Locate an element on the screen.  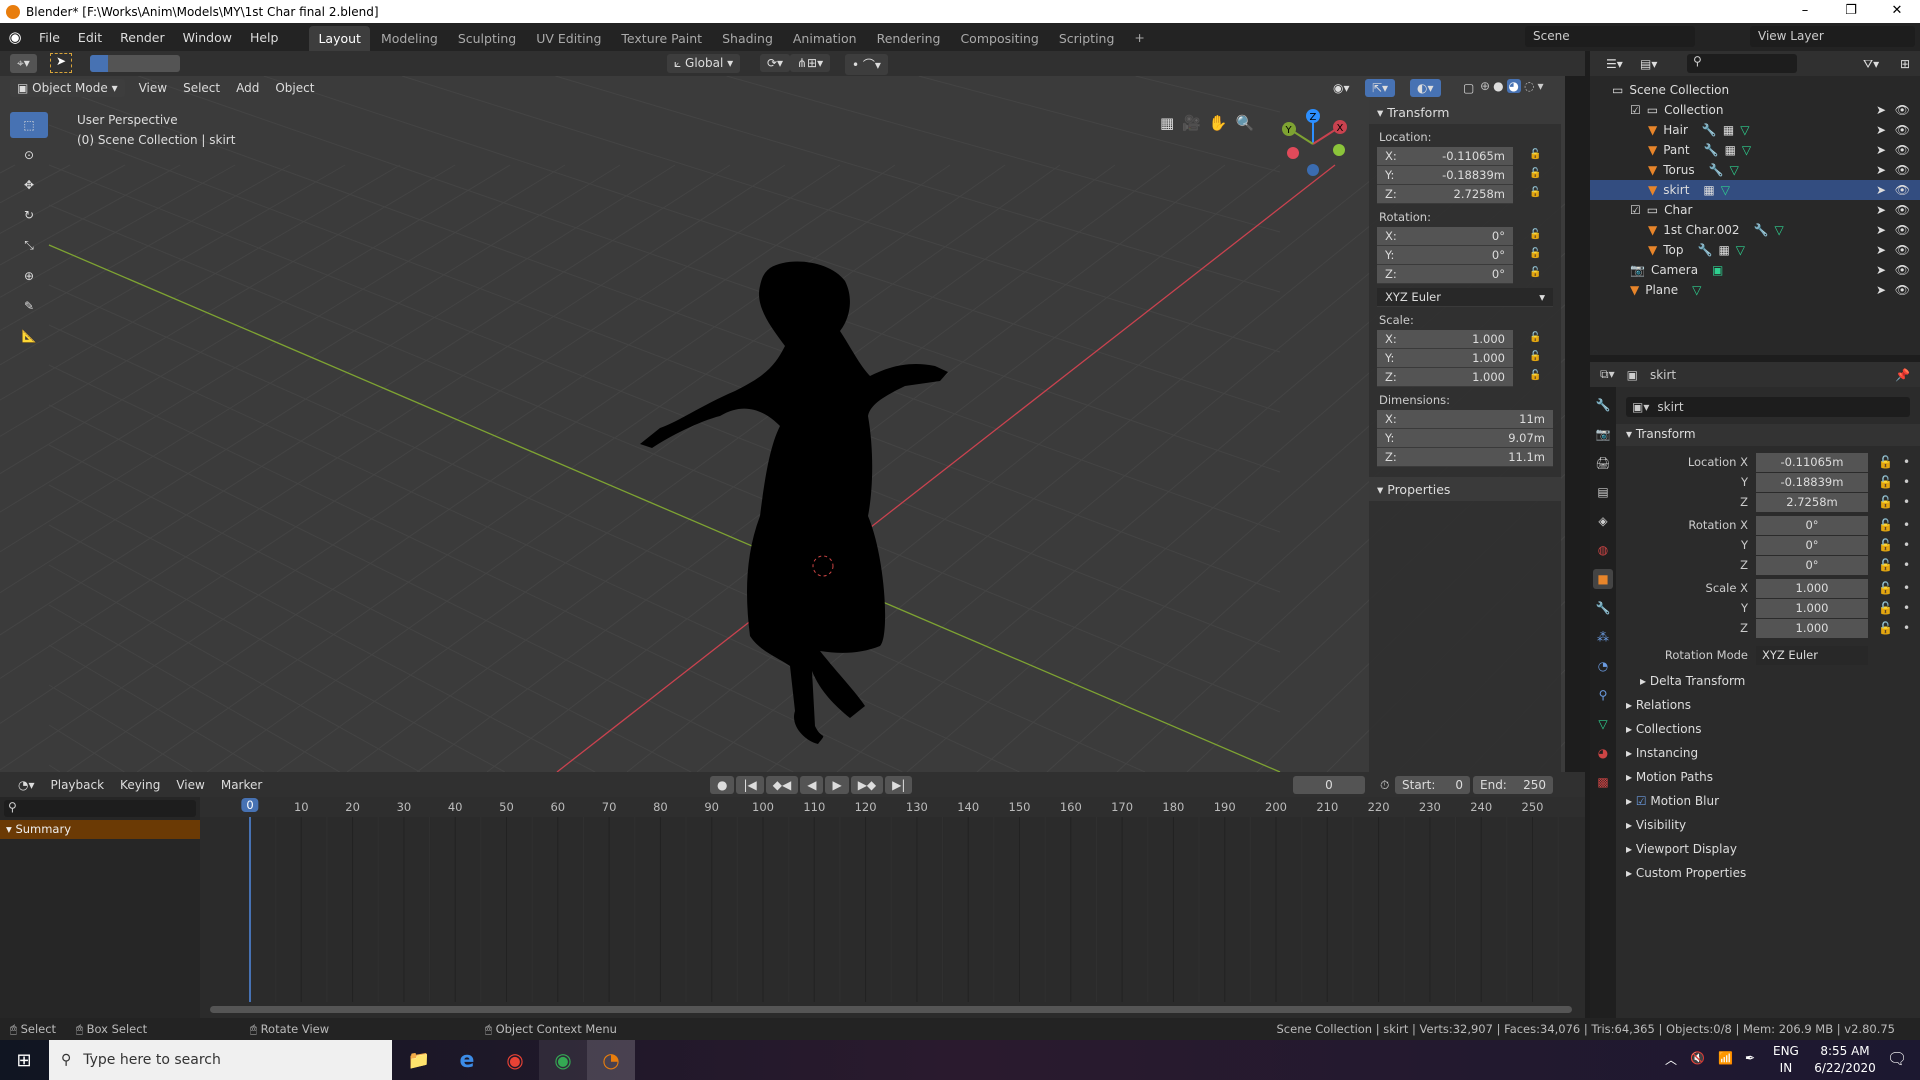
channel-search-input: ⚲ is located at coordinates (100, 808).